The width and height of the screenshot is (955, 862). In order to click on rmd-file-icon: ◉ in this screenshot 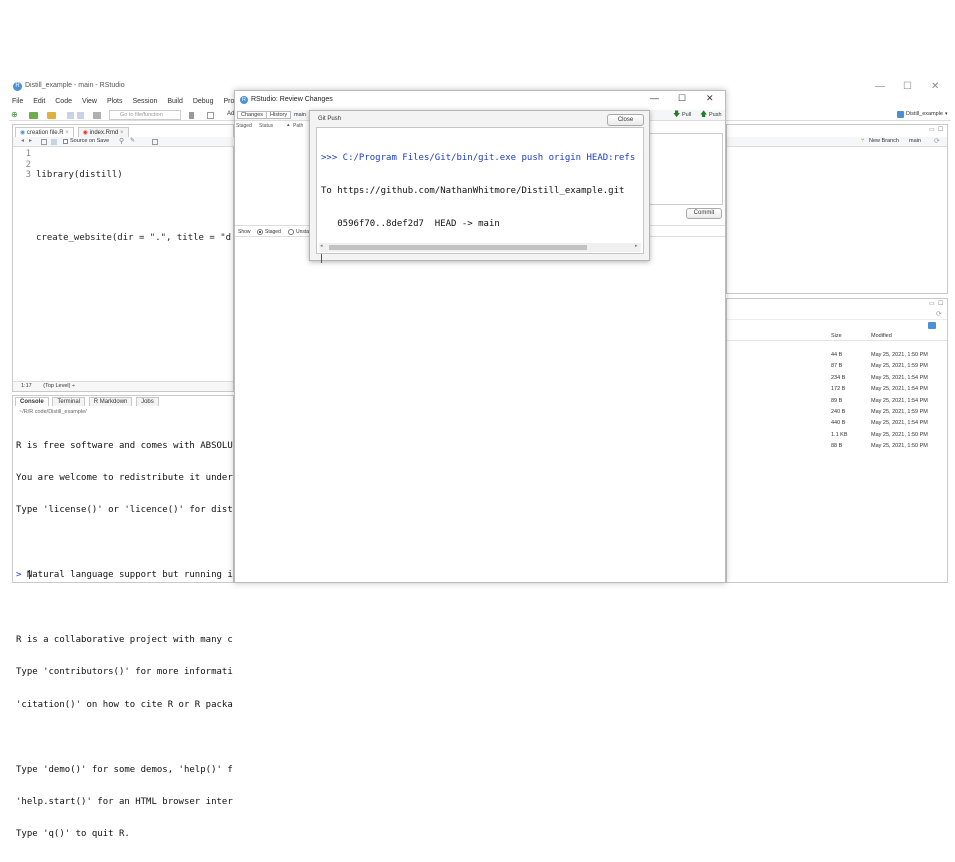, I will do `click(85, 133)`.